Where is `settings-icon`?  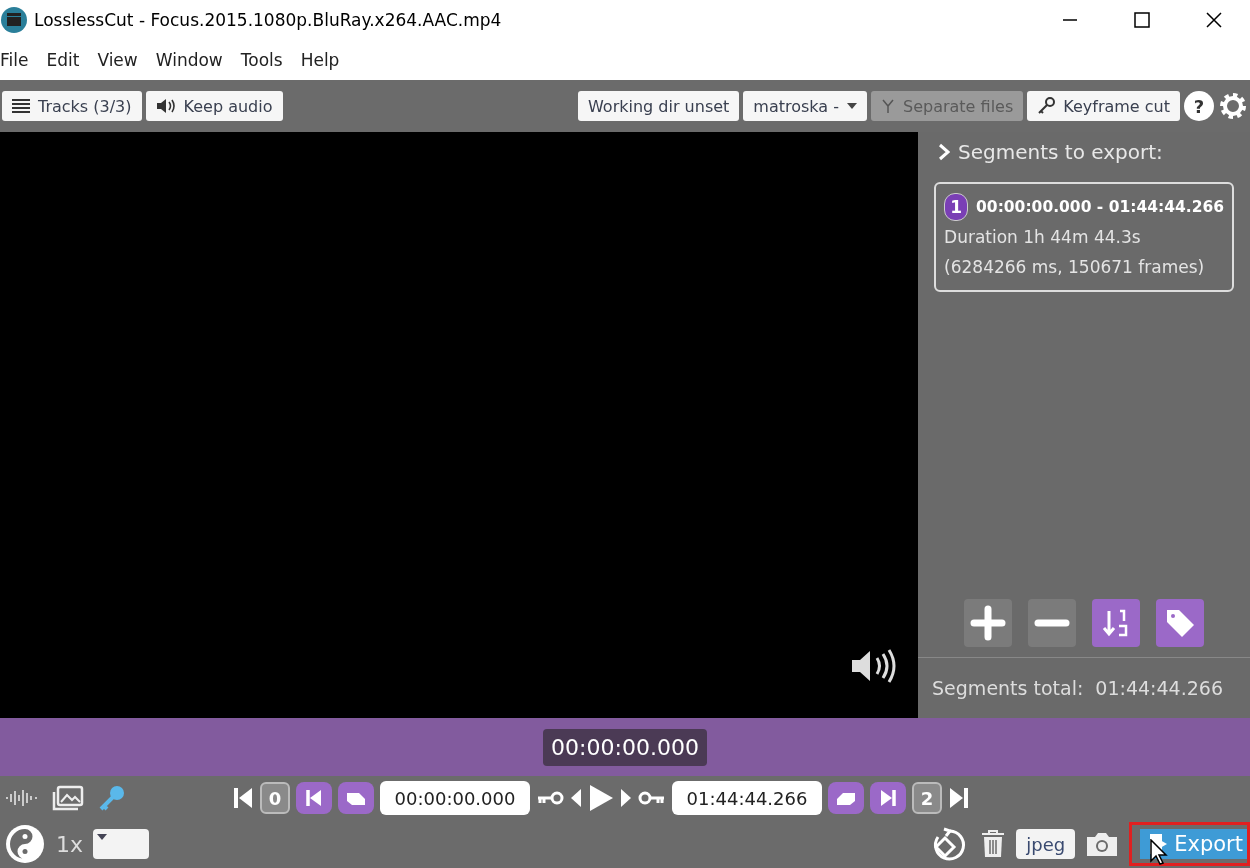
settings-icon is located at coordinates (1233, 106).